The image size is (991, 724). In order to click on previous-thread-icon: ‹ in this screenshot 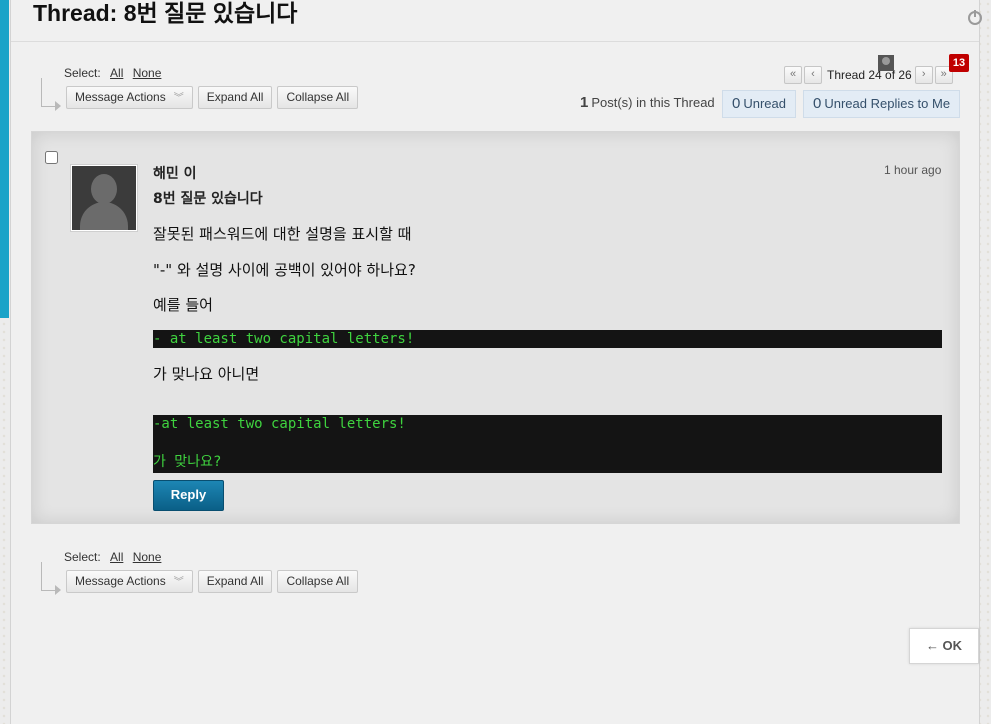, I will do `click(813, 75)`.